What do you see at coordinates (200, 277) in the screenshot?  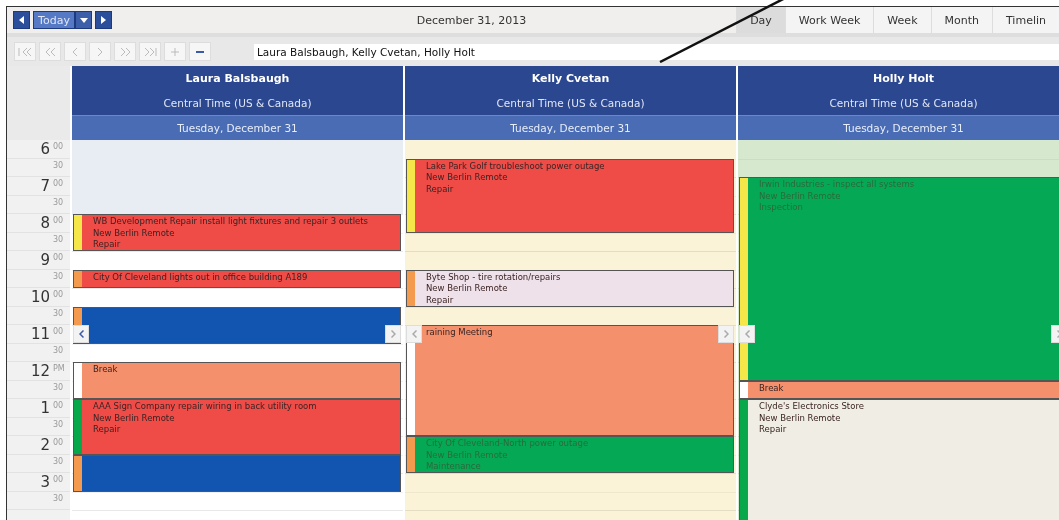 I see `appointment-title: City Of Cleveland lights out in office building A189` at bounding box center [200, 277].